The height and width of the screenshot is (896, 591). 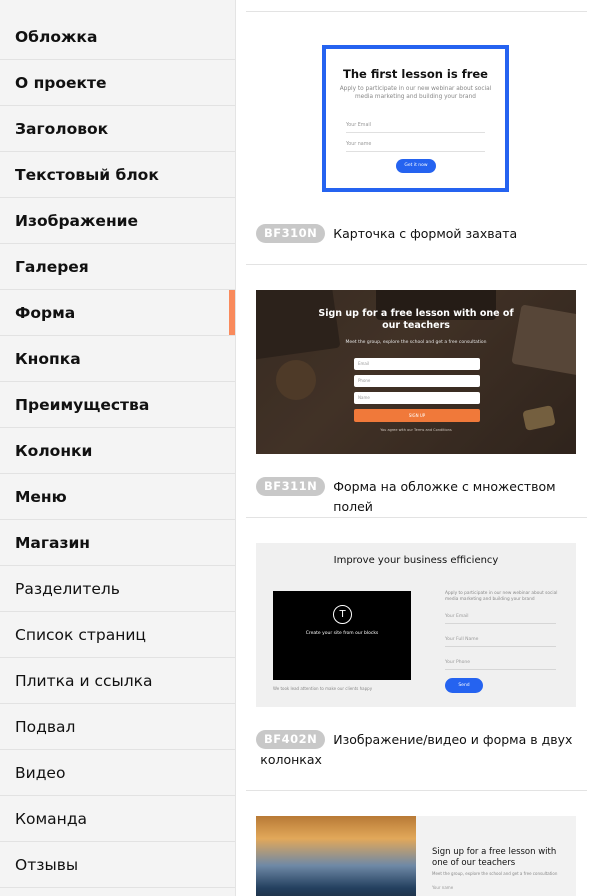 What do you see at coordinates (416, 560) in the screenshot?
I see `preview-heading: Improve your business efficiency` at bounding box center [416, 560].